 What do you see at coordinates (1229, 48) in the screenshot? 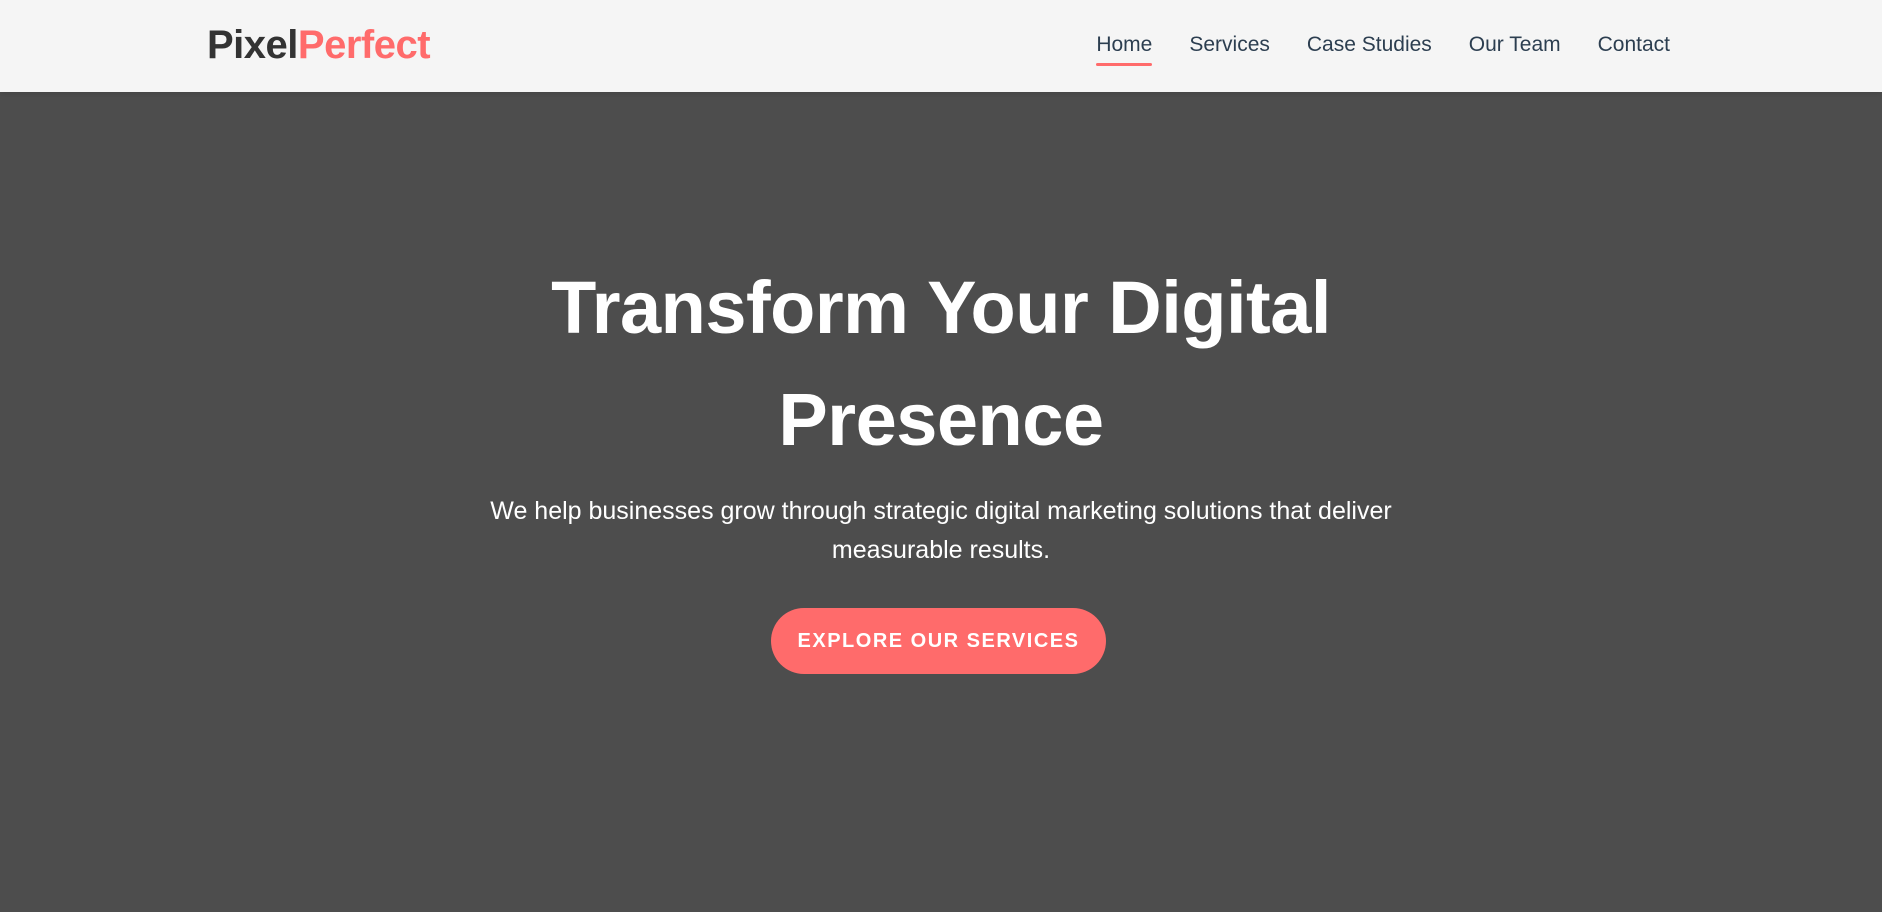
I see `nav-item-services: Services` at bounding box center [1229, 48].